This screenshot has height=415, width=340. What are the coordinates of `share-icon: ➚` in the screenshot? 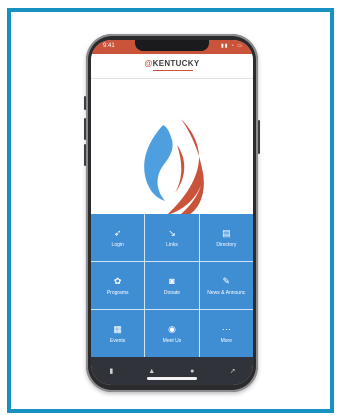 It's located at (233, 371).